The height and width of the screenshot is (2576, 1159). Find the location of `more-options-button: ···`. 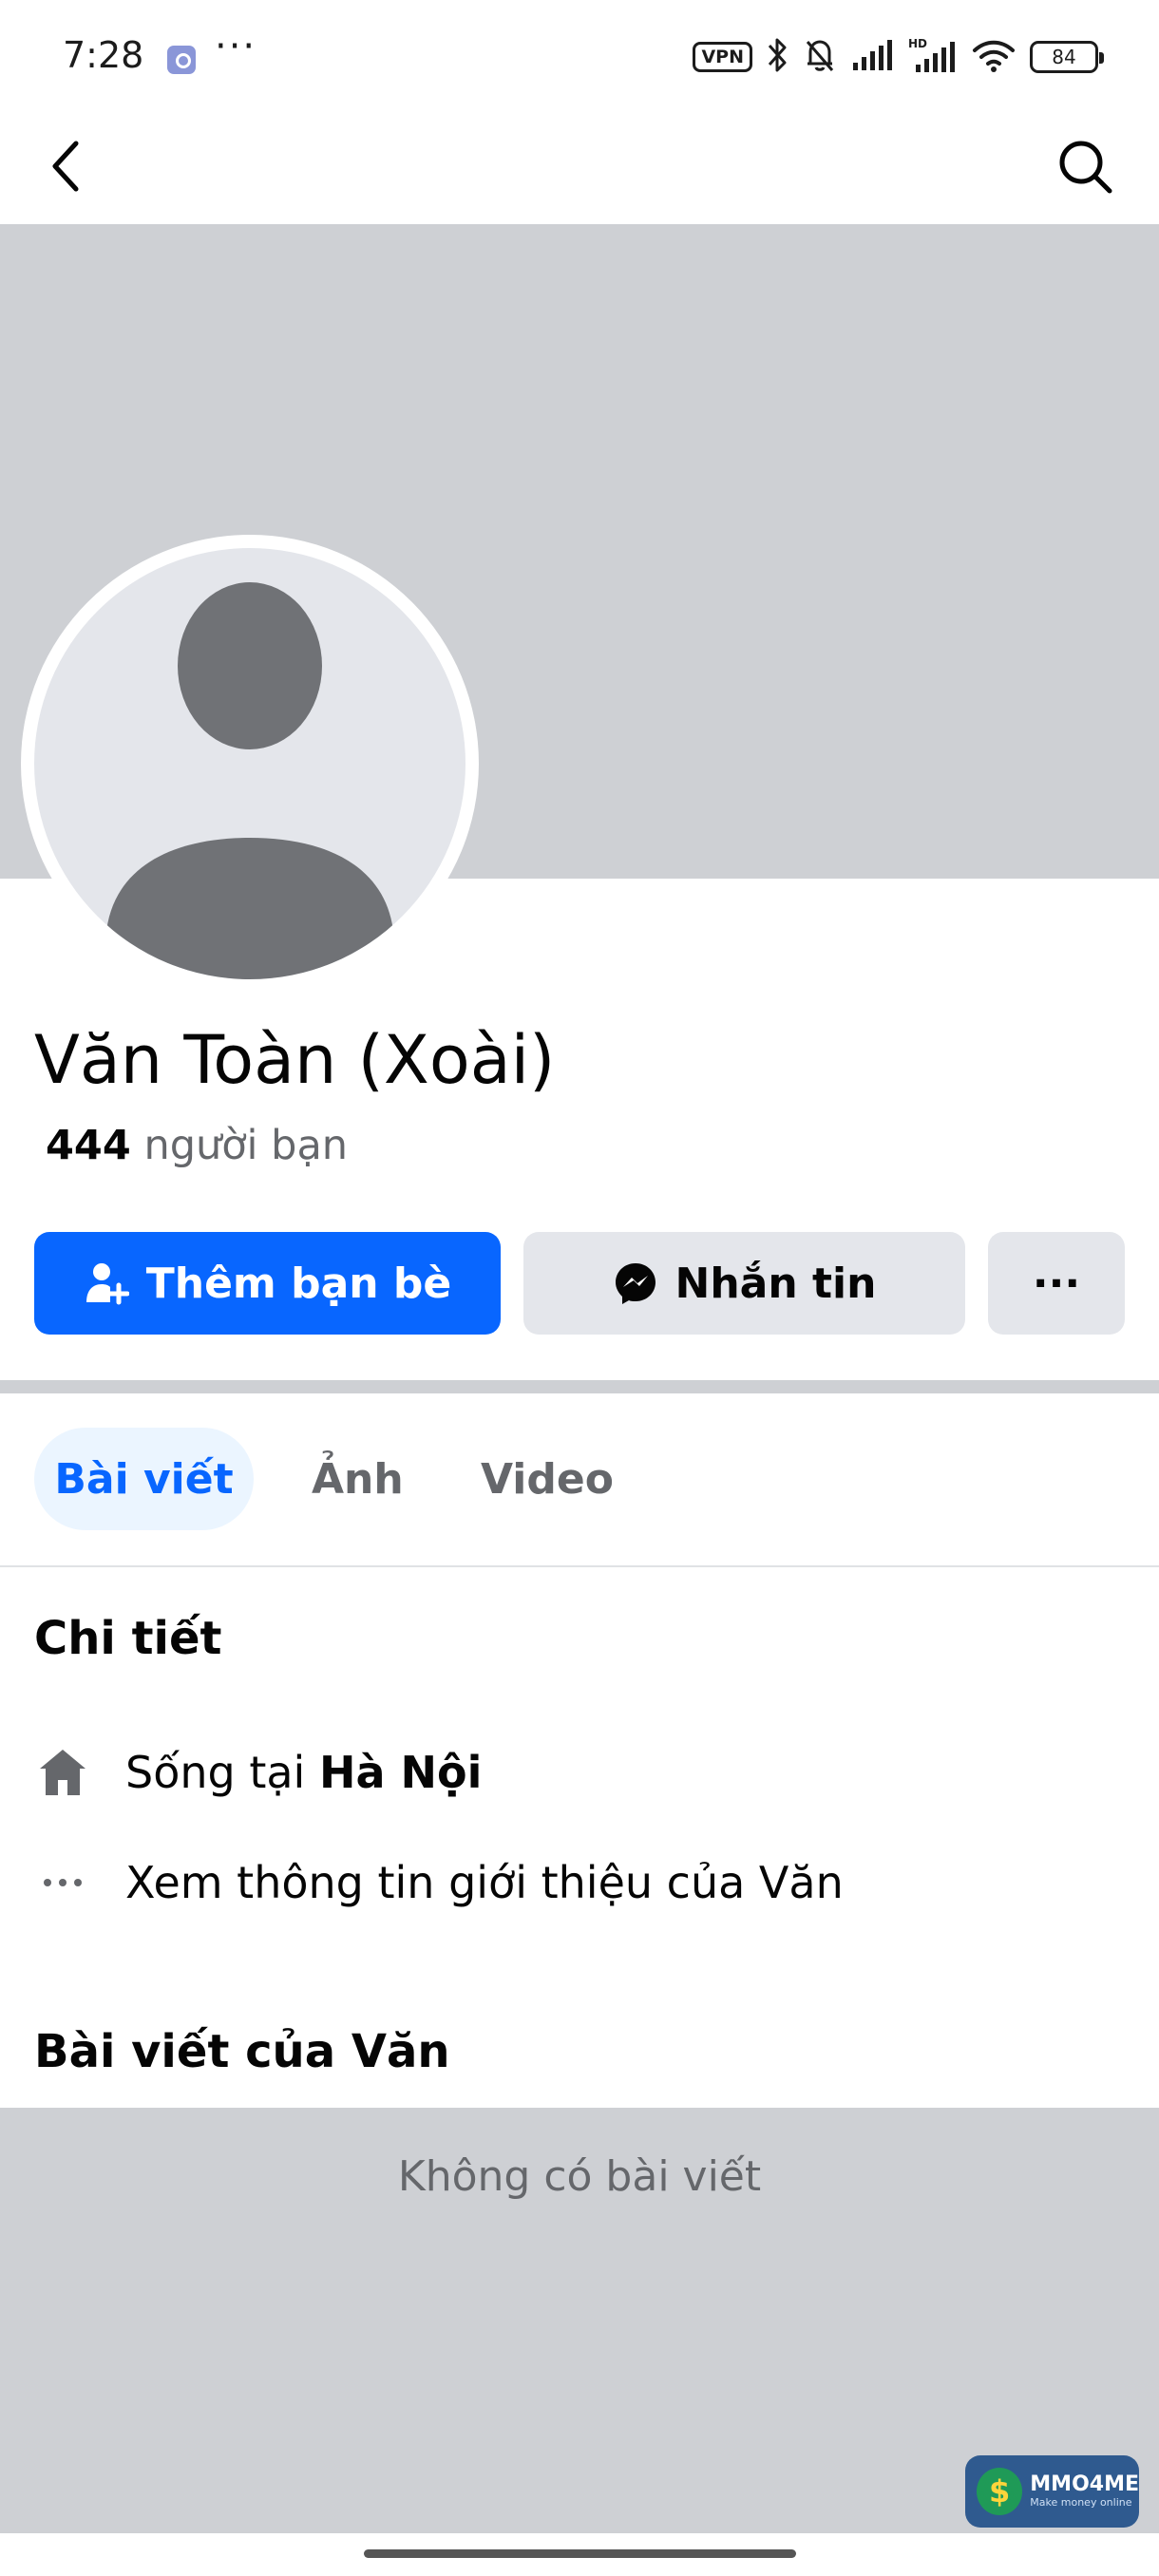

more-options-button: ··· is located at coordinates (1056, 1283).